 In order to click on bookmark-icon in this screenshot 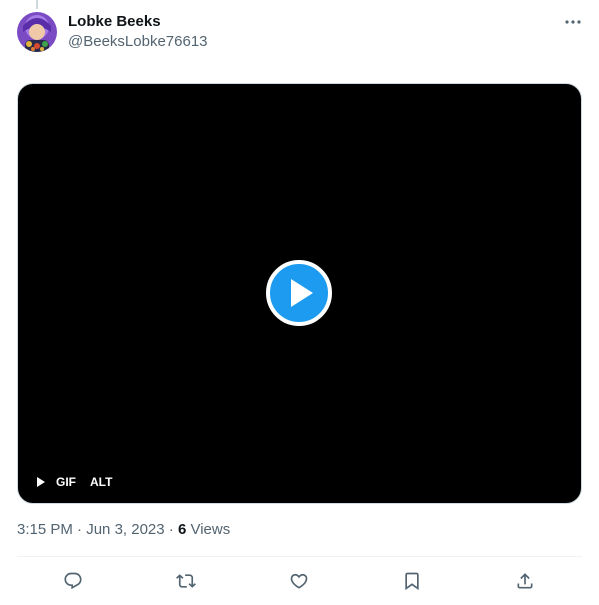, I will do `click(412, 581)`.